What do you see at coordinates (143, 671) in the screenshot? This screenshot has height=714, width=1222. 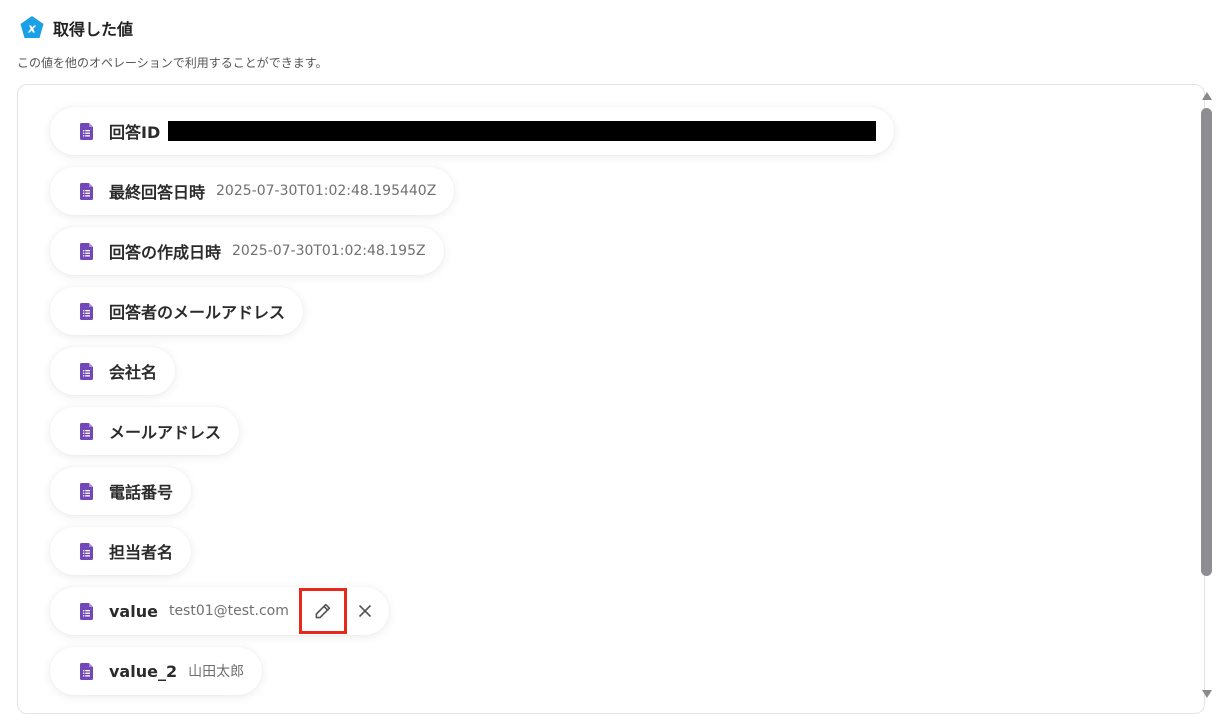 I see `value-label: value_2` at bounding box center [143, 671].